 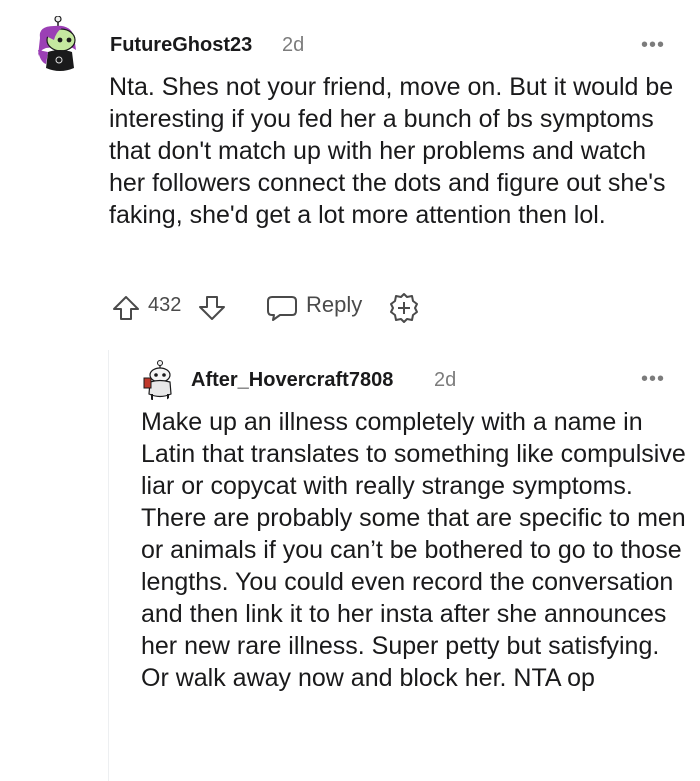 I want to click on vote-score: 432, so click(x=165, y=305).